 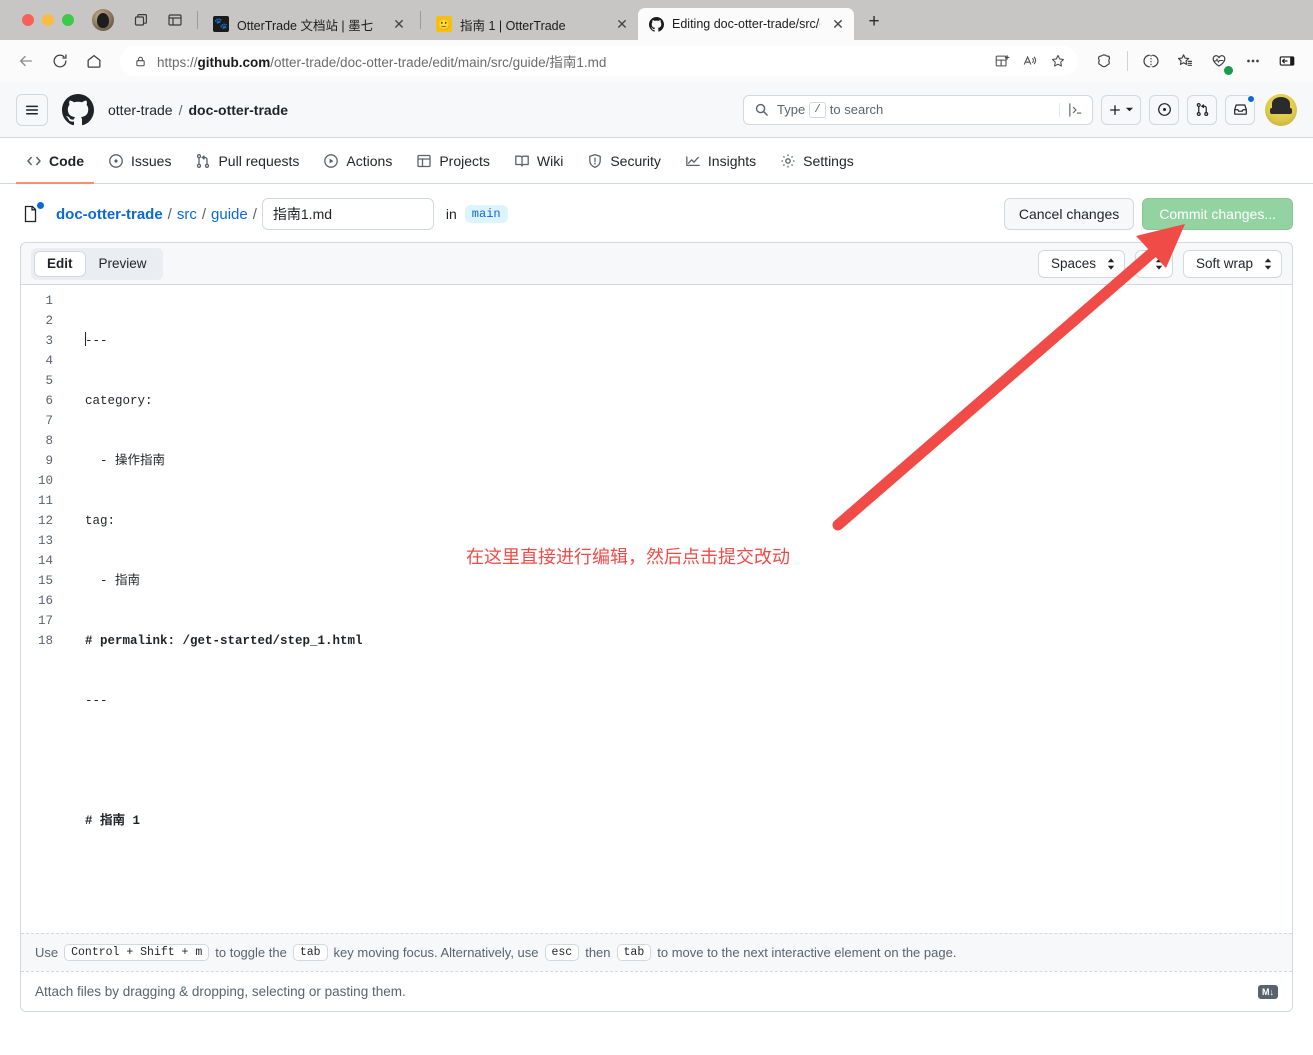 What do you see at coordinates (60, 61) in the screenshot?
I see `reload-icon` at bounding box center [60, 61].